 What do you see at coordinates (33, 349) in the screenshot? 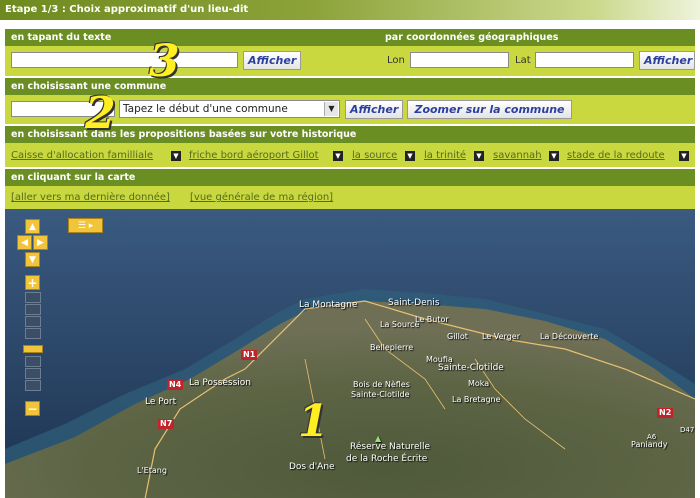
I see `zoom-slider-handle` at bounding box center [33, 349].